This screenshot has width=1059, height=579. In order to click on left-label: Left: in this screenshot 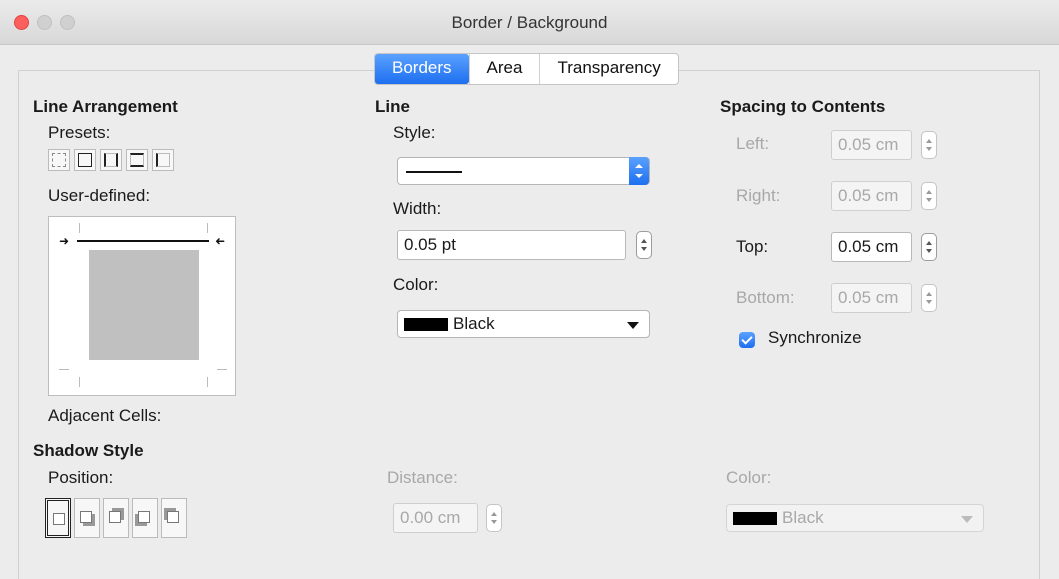, I will do `click(753, 143)`.